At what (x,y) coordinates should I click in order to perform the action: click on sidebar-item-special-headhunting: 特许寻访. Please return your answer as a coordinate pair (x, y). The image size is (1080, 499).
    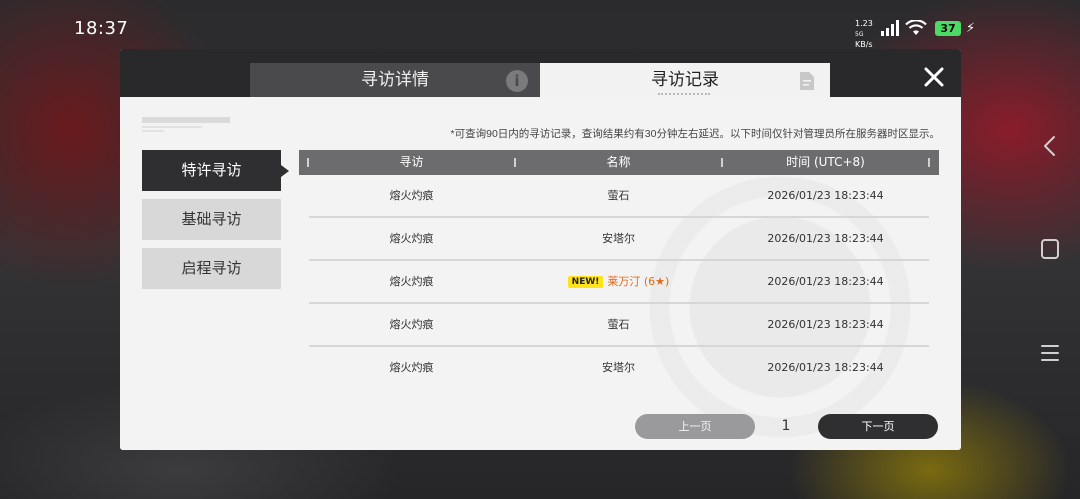
    Looking at the image, I should click on (215, 170).